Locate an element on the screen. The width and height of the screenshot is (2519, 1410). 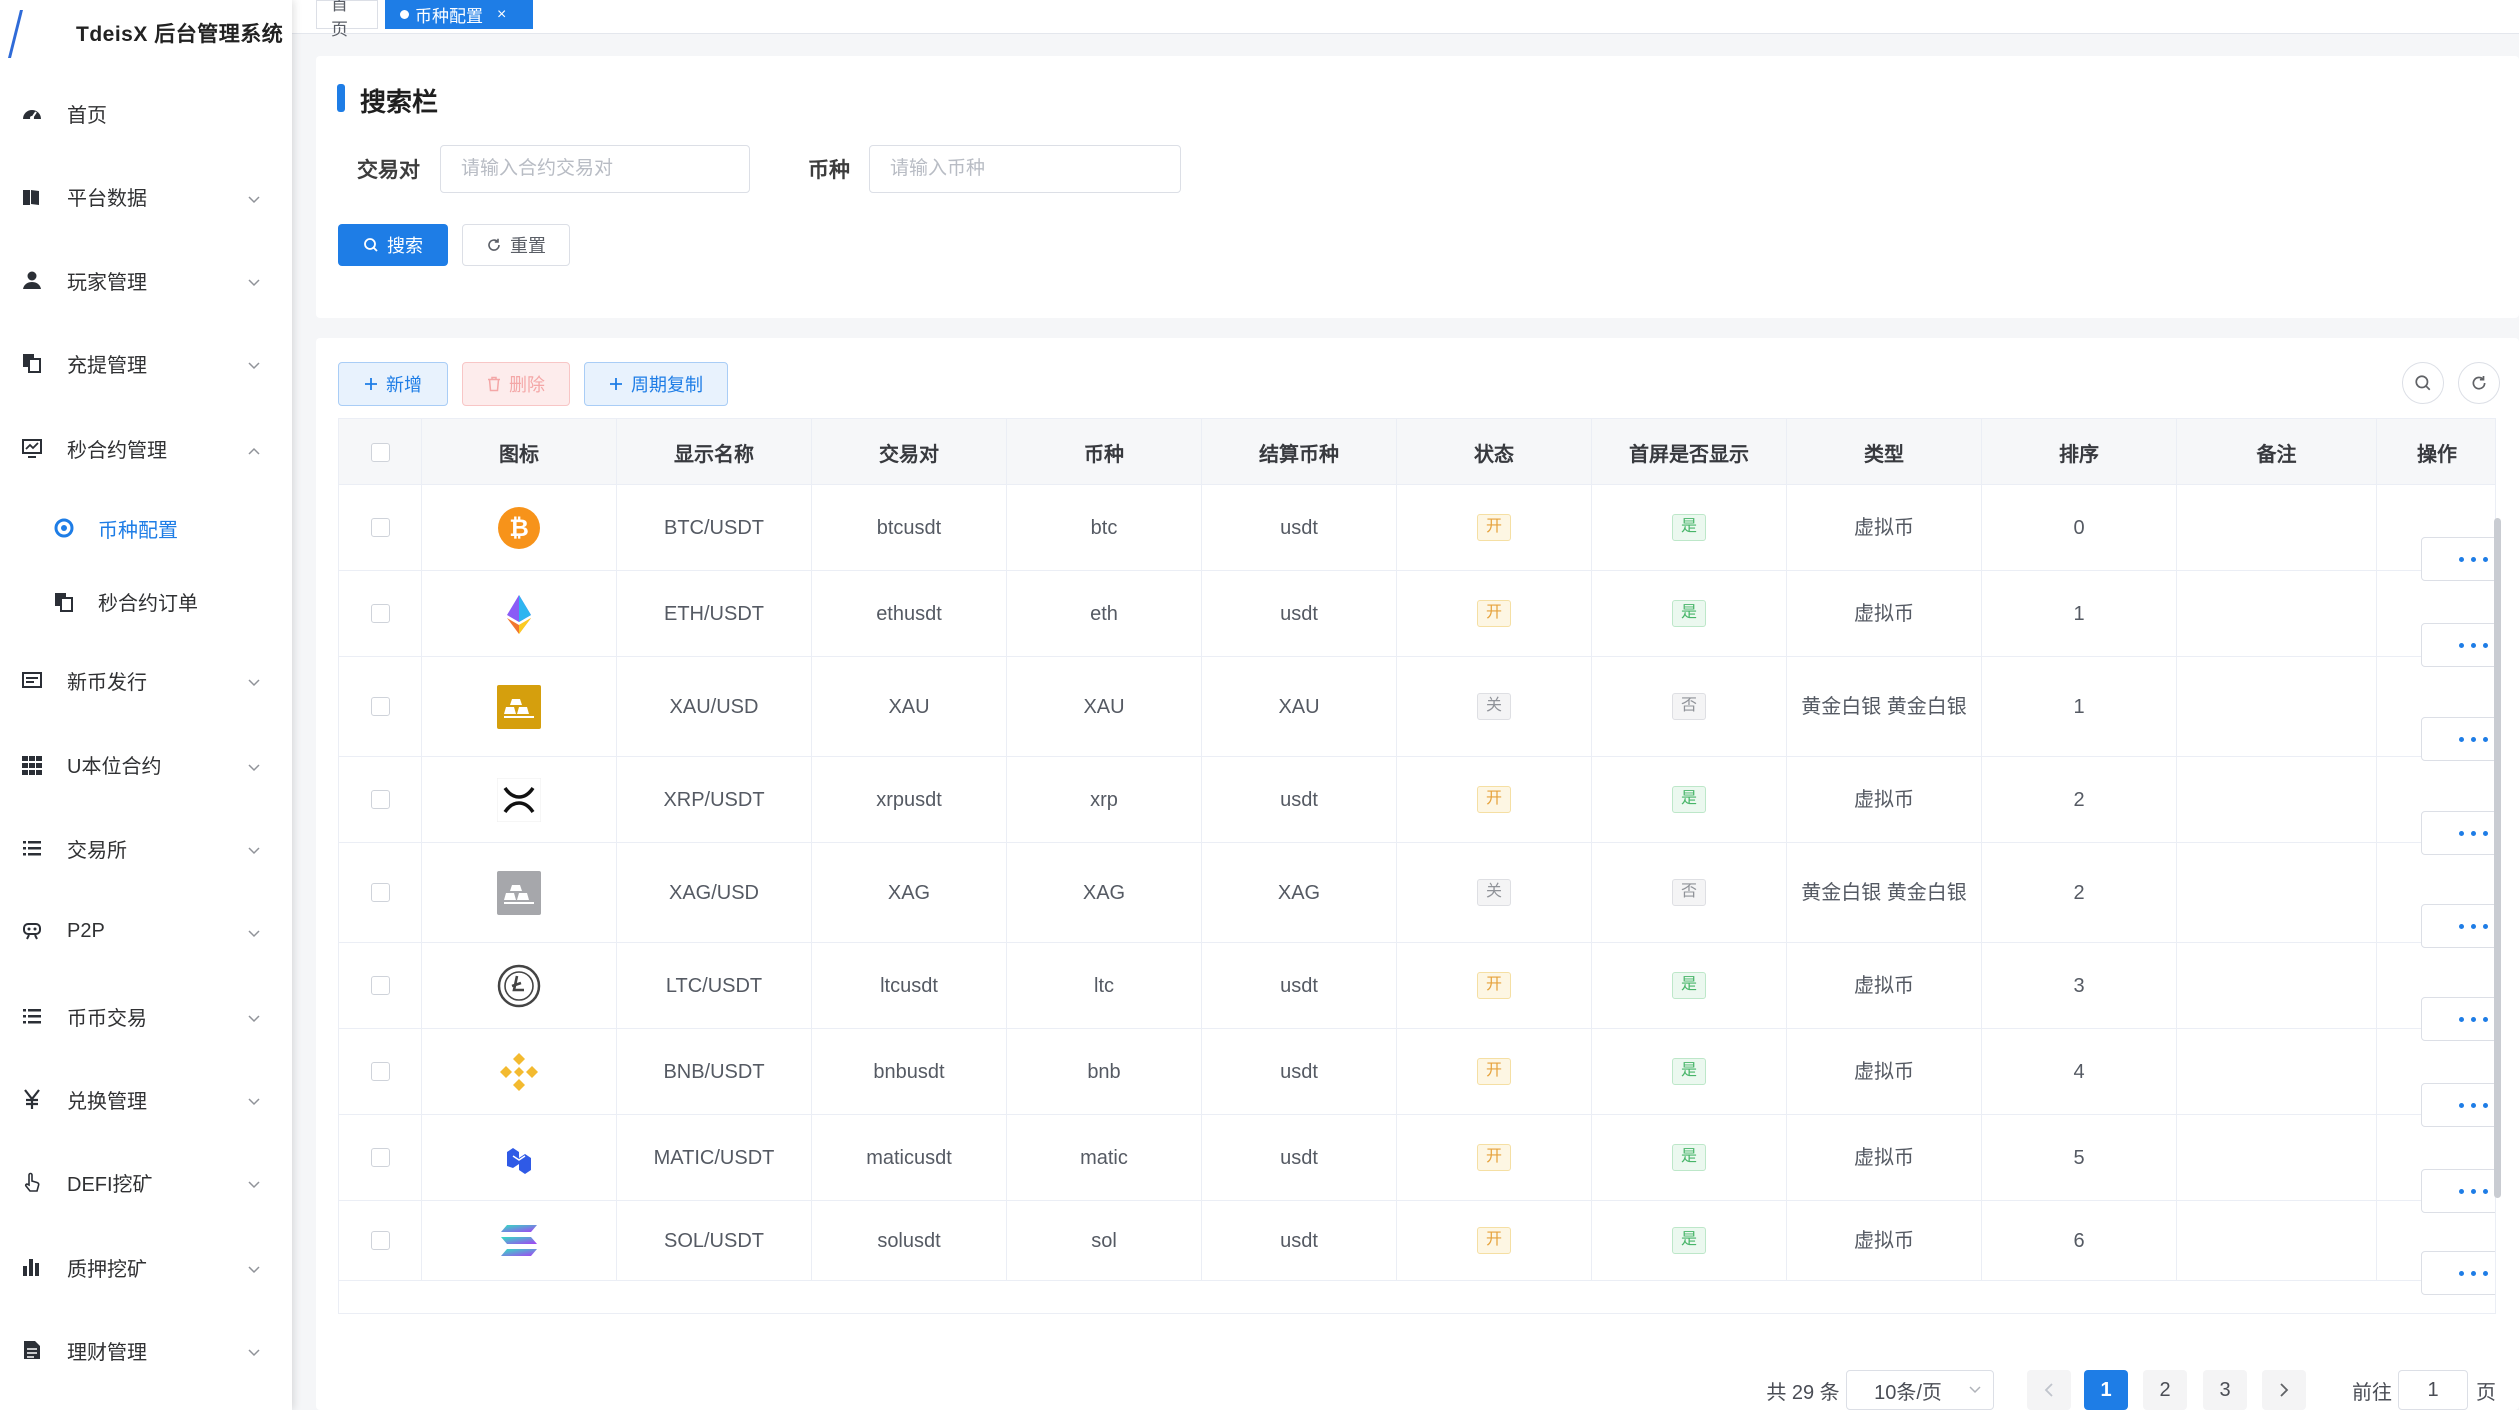
pair-cell-text: XAG is located at coordinates (909, 892).